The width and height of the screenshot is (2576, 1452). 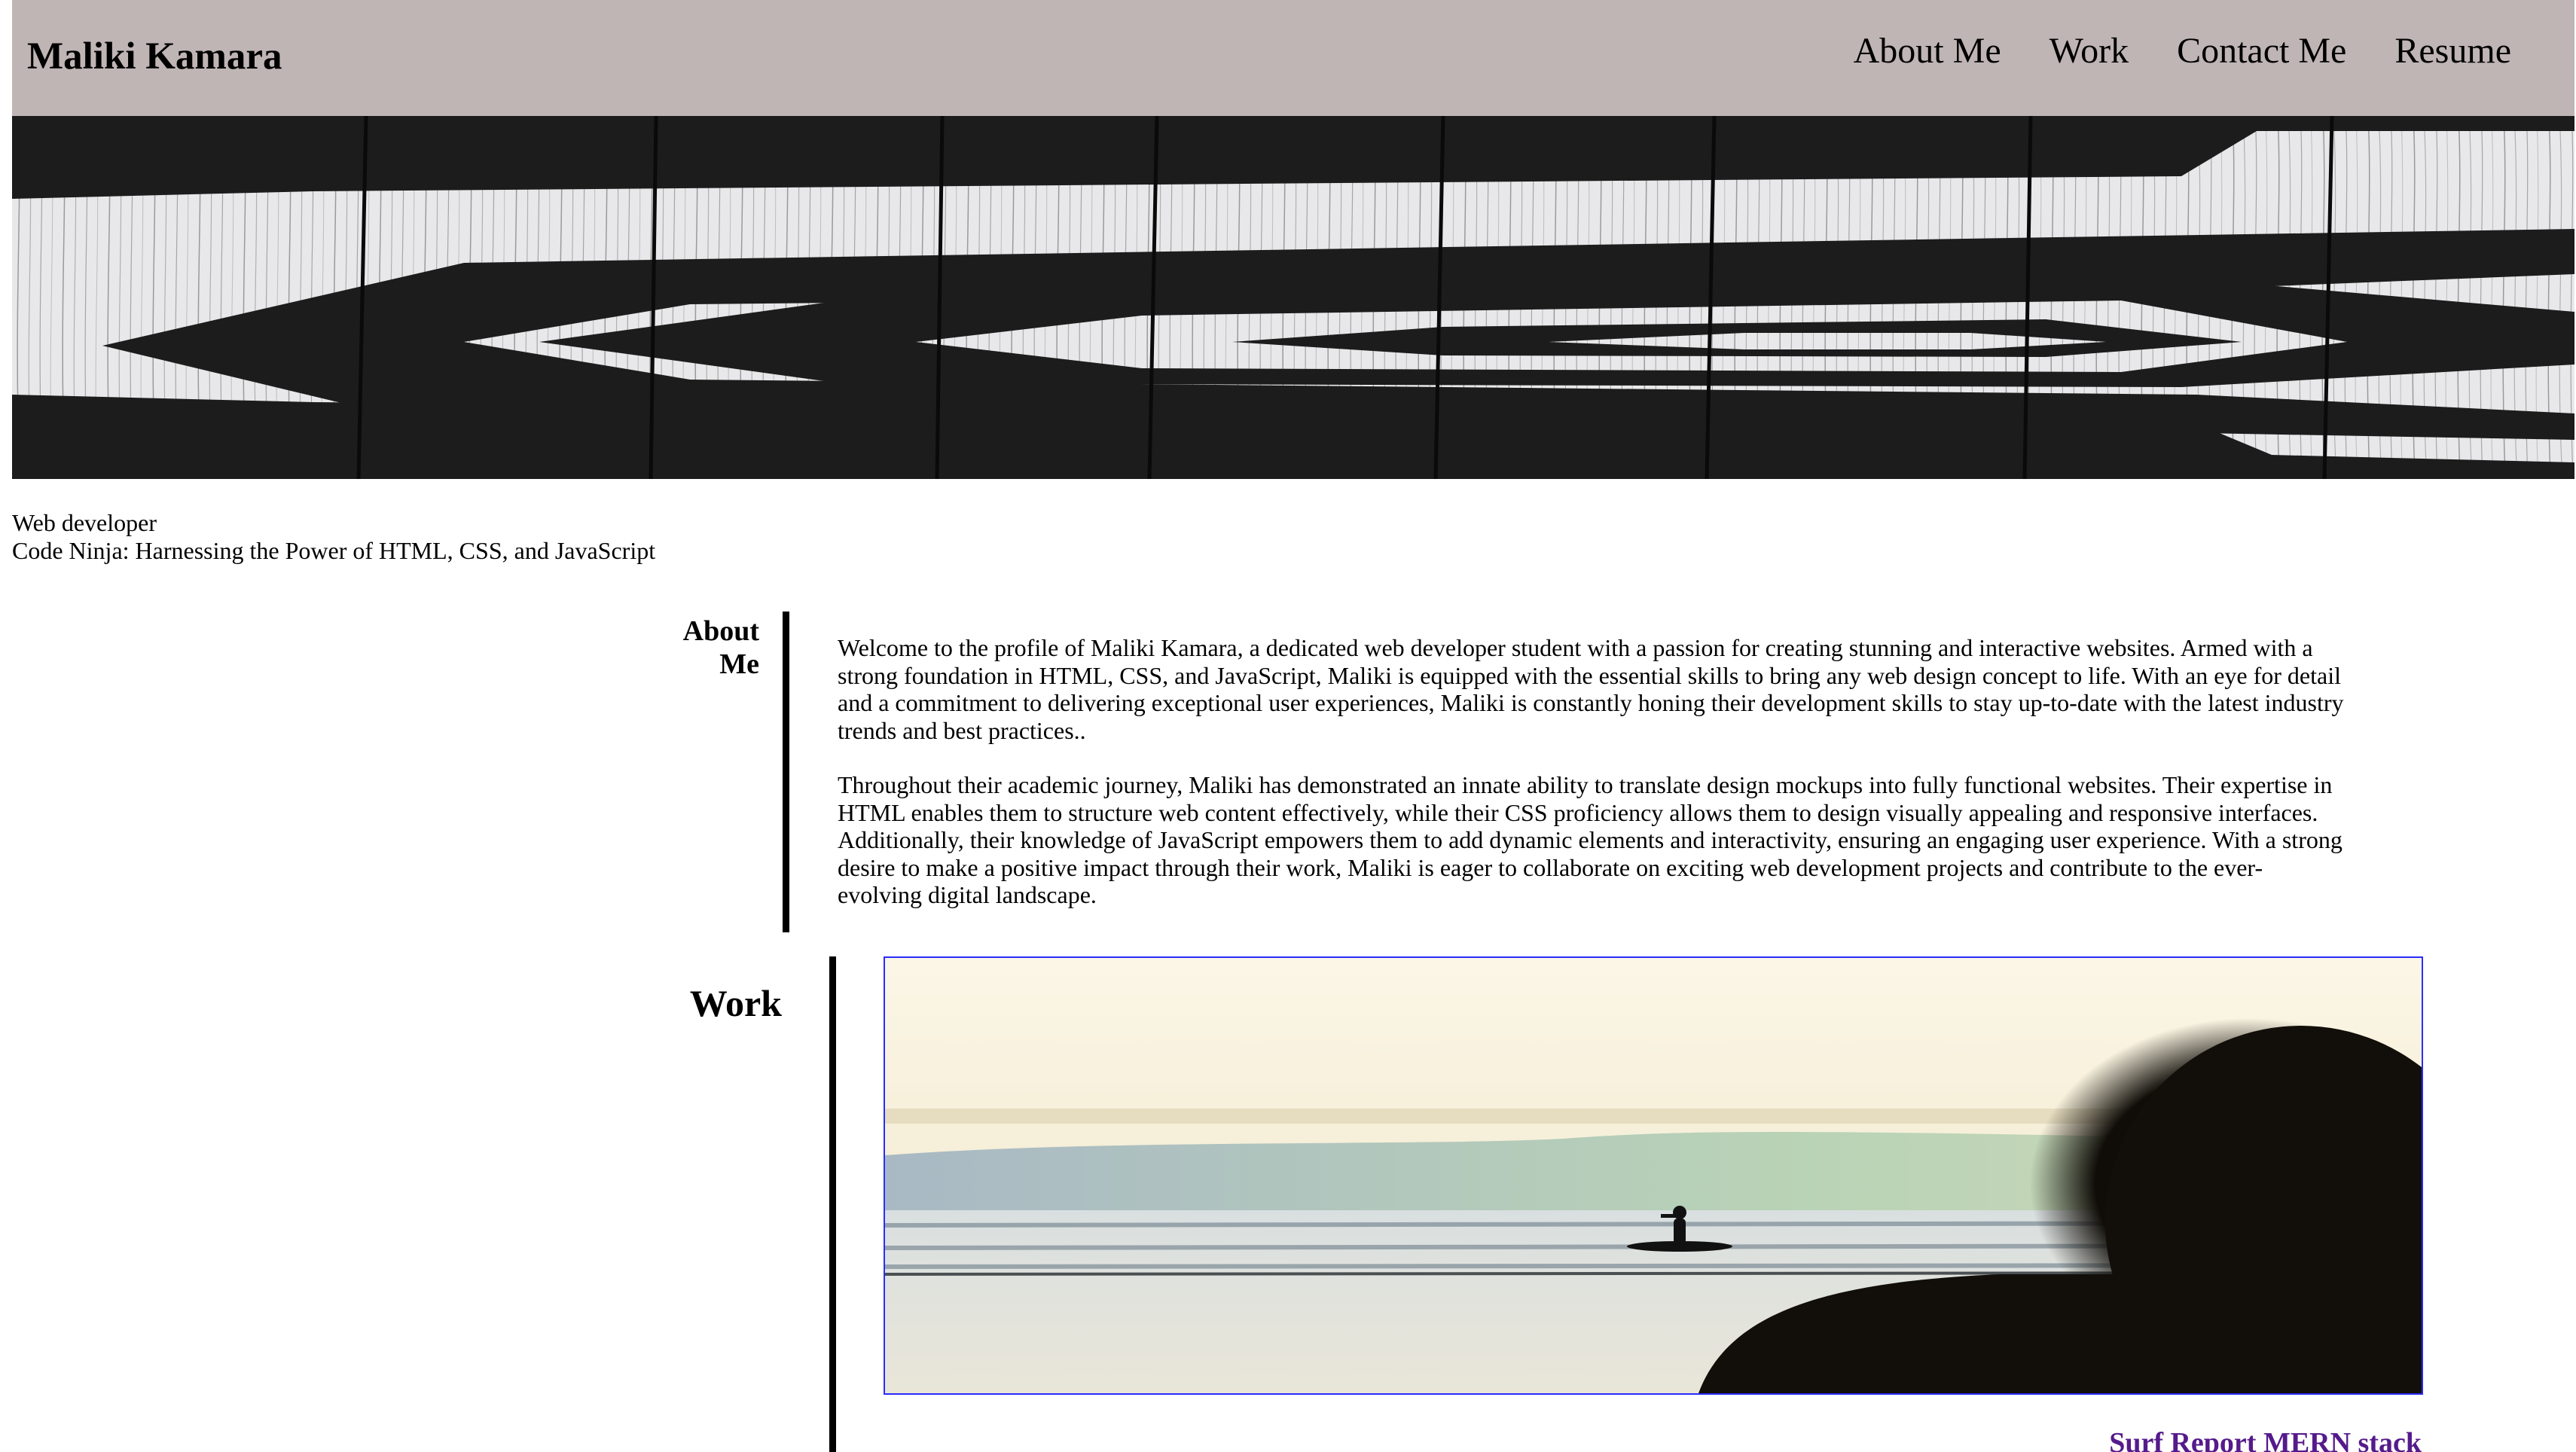 I want to click on main-nav: About Me Work Contact Me Resume, so click(x=2182, y=51).